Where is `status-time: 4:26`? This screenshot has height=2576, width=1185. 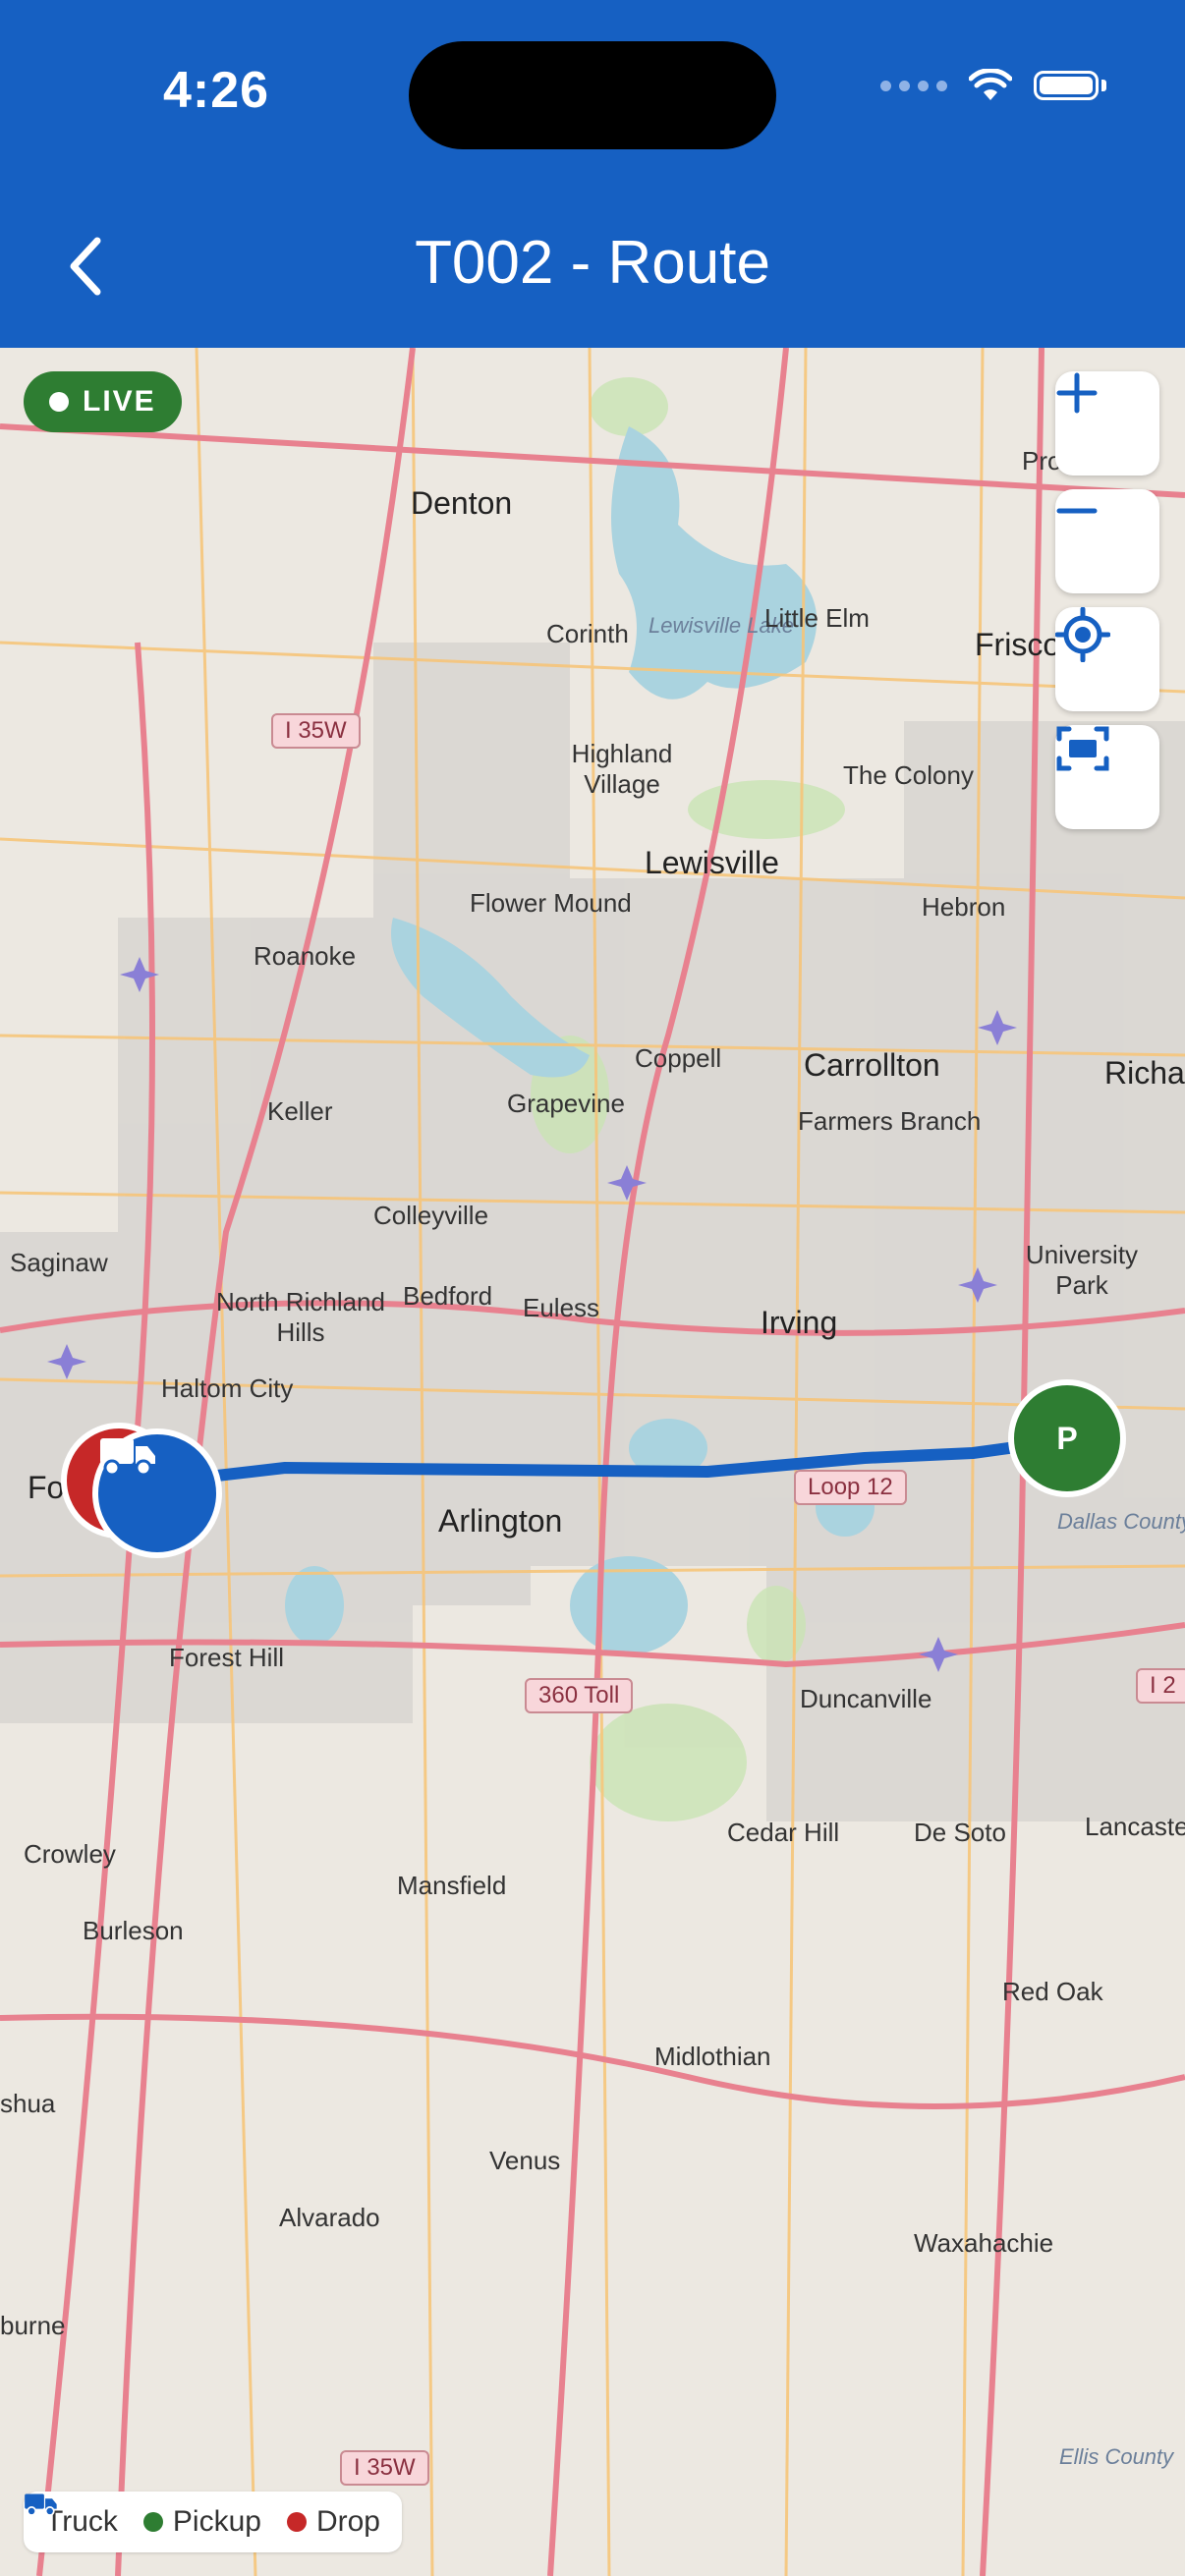
status-time: 4:26 is located at coordinates (216, 90).